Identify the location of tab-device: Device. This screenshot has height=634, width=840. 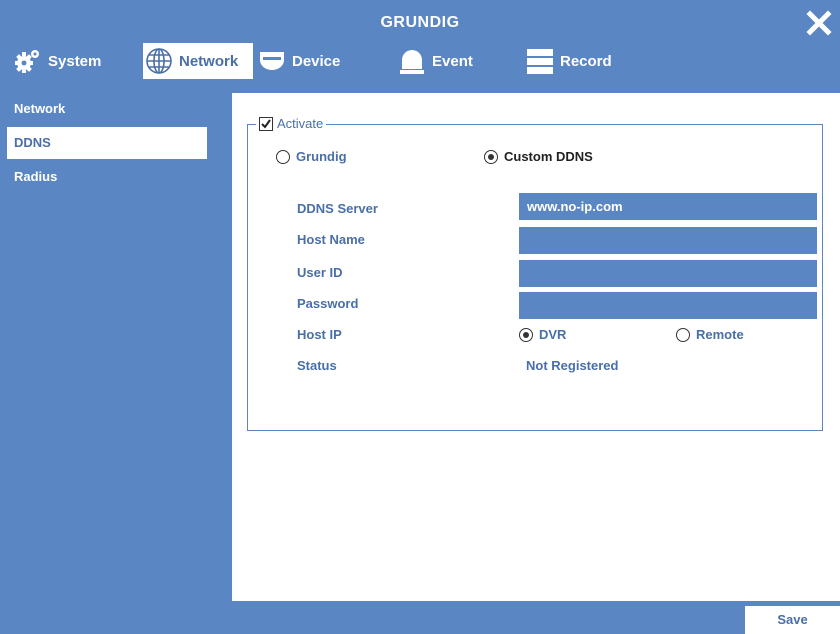
(313, 61).